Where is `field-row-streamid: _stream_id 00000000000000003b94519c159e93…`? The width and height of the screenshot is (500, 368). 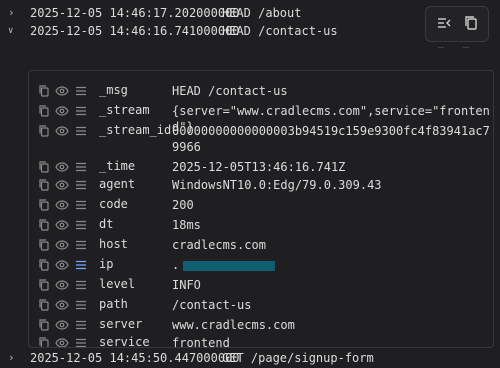
field-row-streamid: _stream_id 00000000000000003b94519c159e93… is located at coordinates (261, 138).